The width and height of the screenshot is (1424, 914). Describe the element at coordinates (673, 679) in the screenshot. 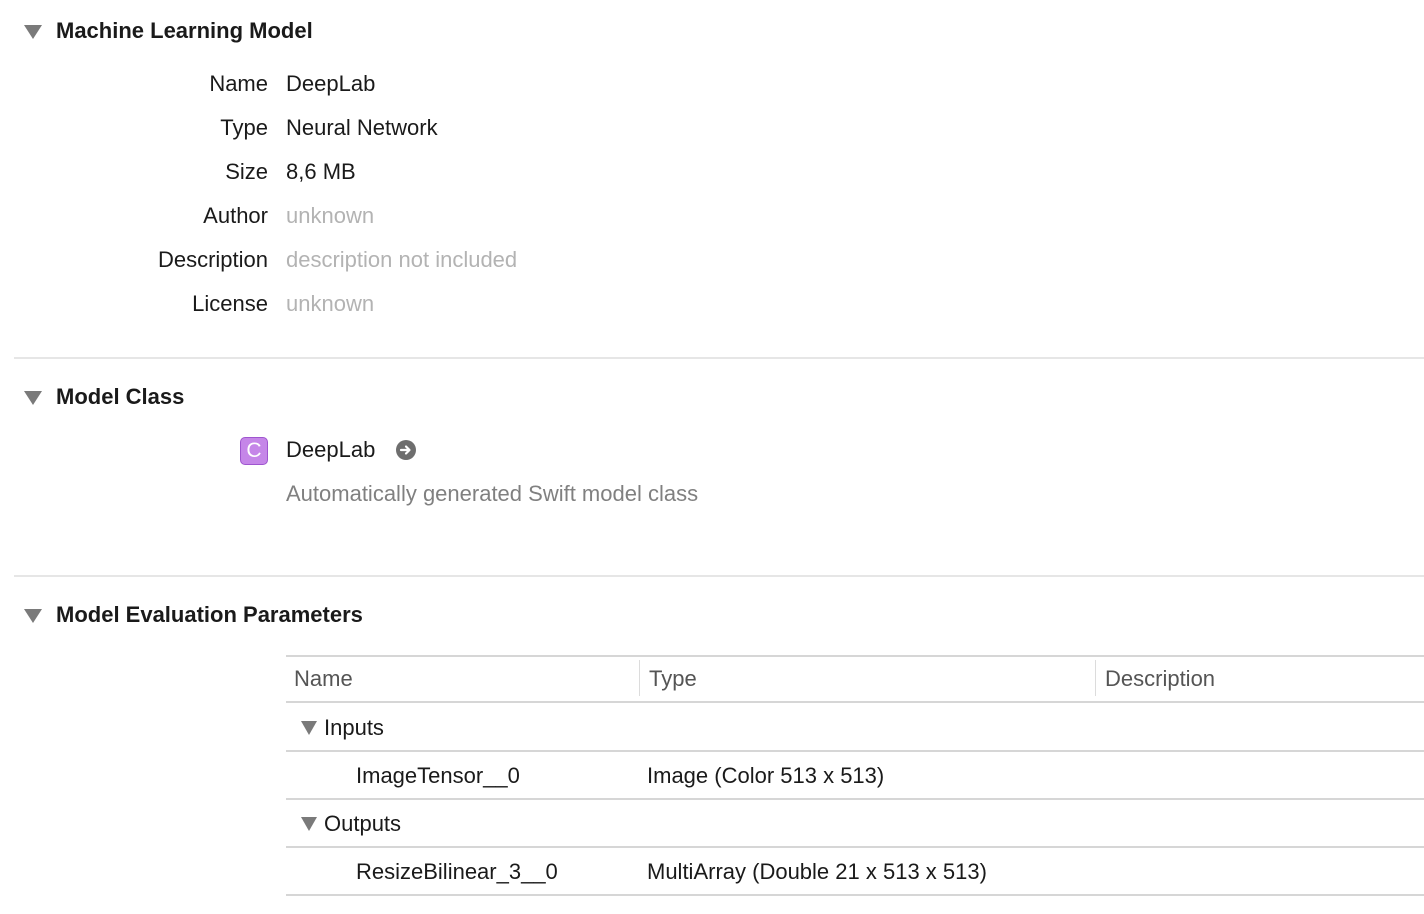

I see `column-header-type: Type` at that location.